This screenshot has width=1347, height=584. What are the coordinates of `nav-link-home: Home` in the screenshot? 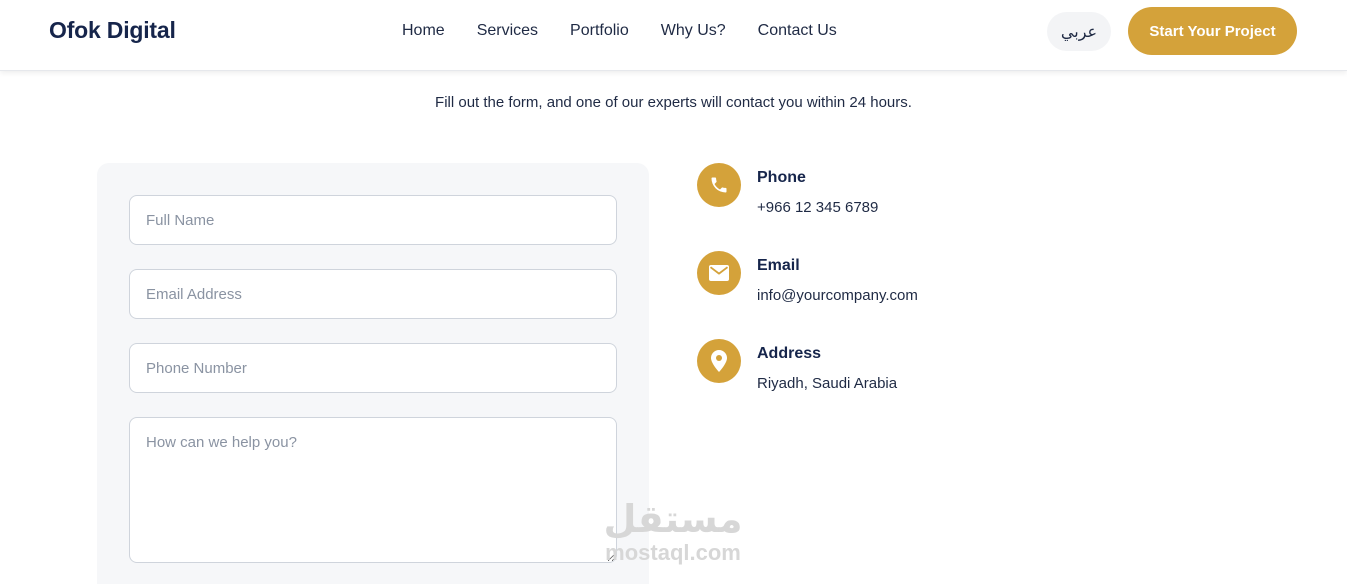 It's located at (423, 31).